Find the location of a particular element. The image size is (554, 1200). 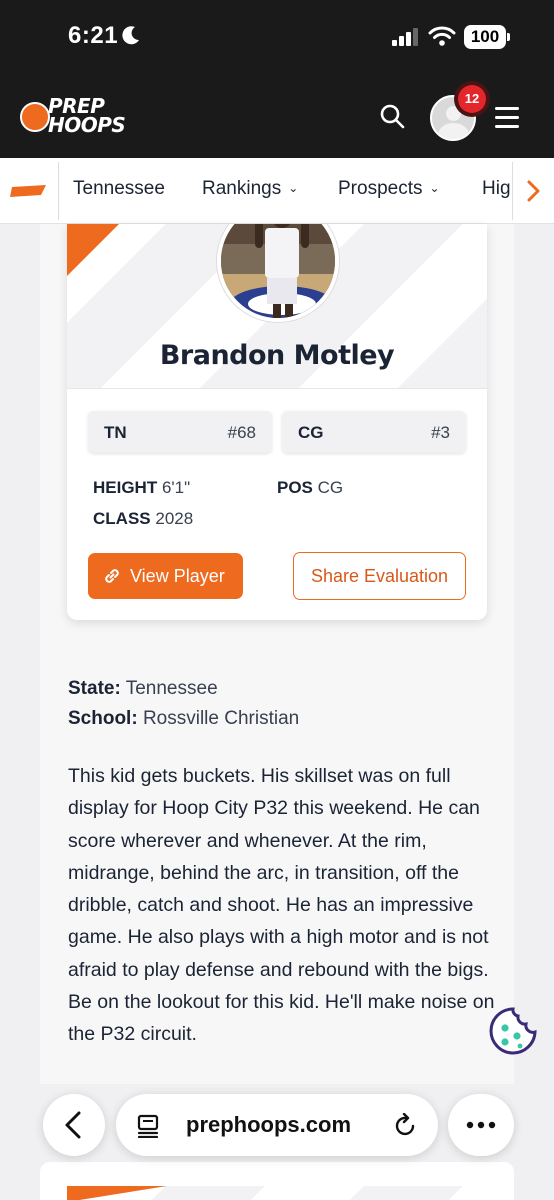

battery-tip is located at coordinates (508, 37).